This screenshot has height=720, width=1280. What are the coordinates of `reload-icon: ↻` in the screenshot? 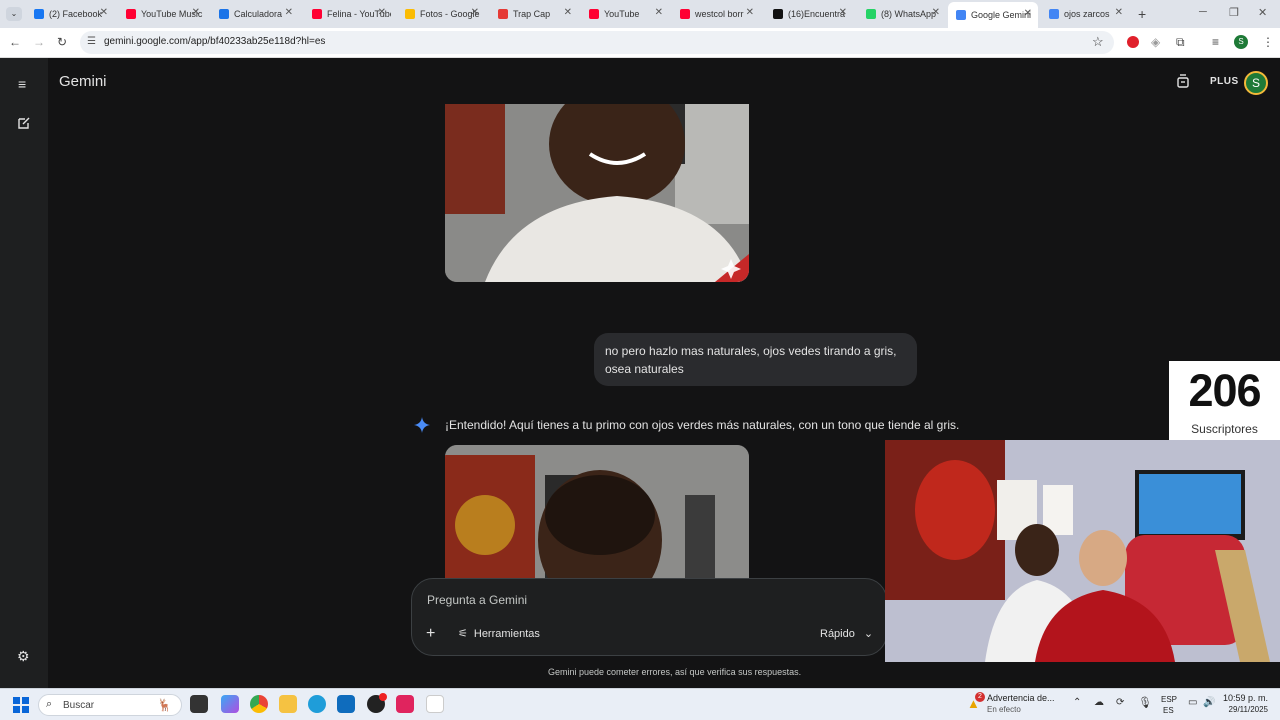 It's located at (62, 42).